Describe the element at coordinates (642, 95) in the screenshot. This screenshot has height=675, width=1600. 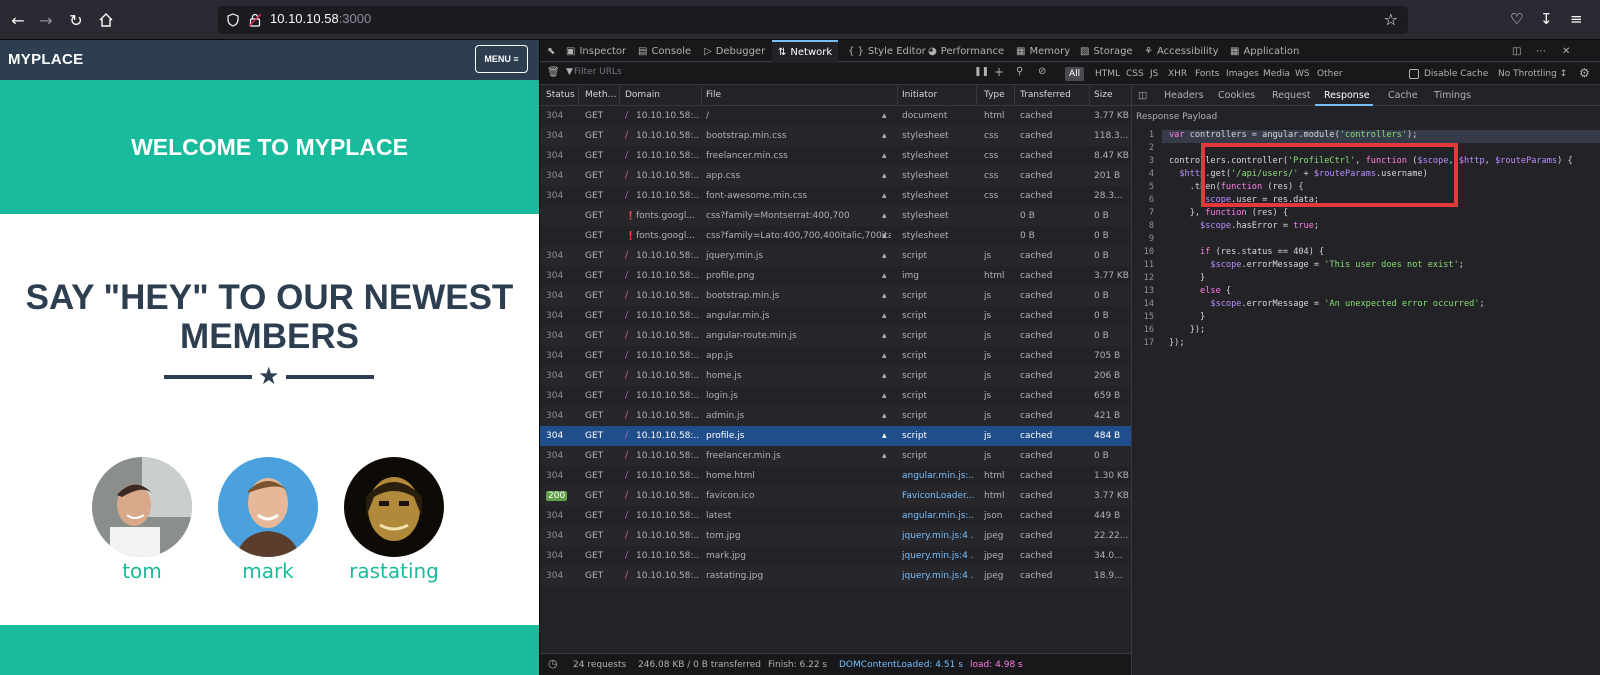
I see `col-domain: Domain` at that location.